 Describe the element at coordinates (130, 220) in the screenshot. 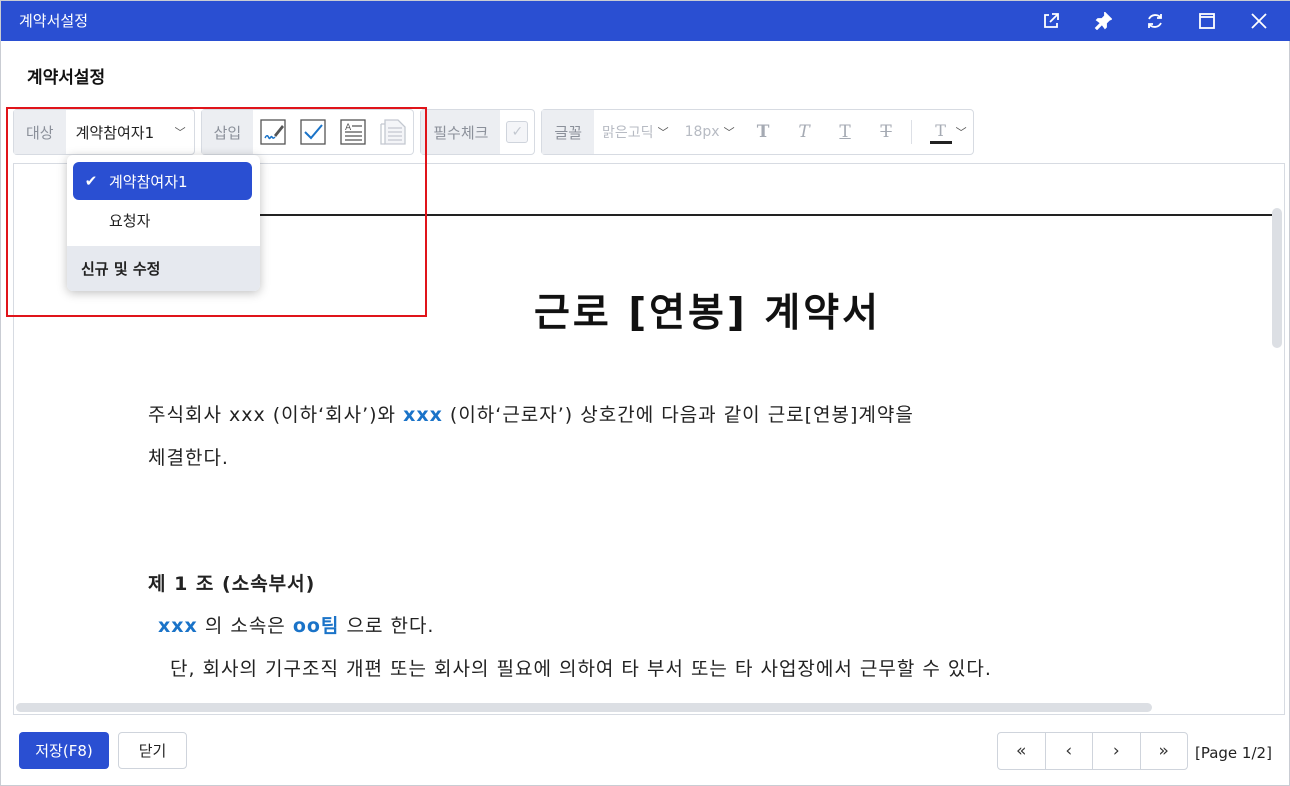

I see `option-label: 요청자` at that location.